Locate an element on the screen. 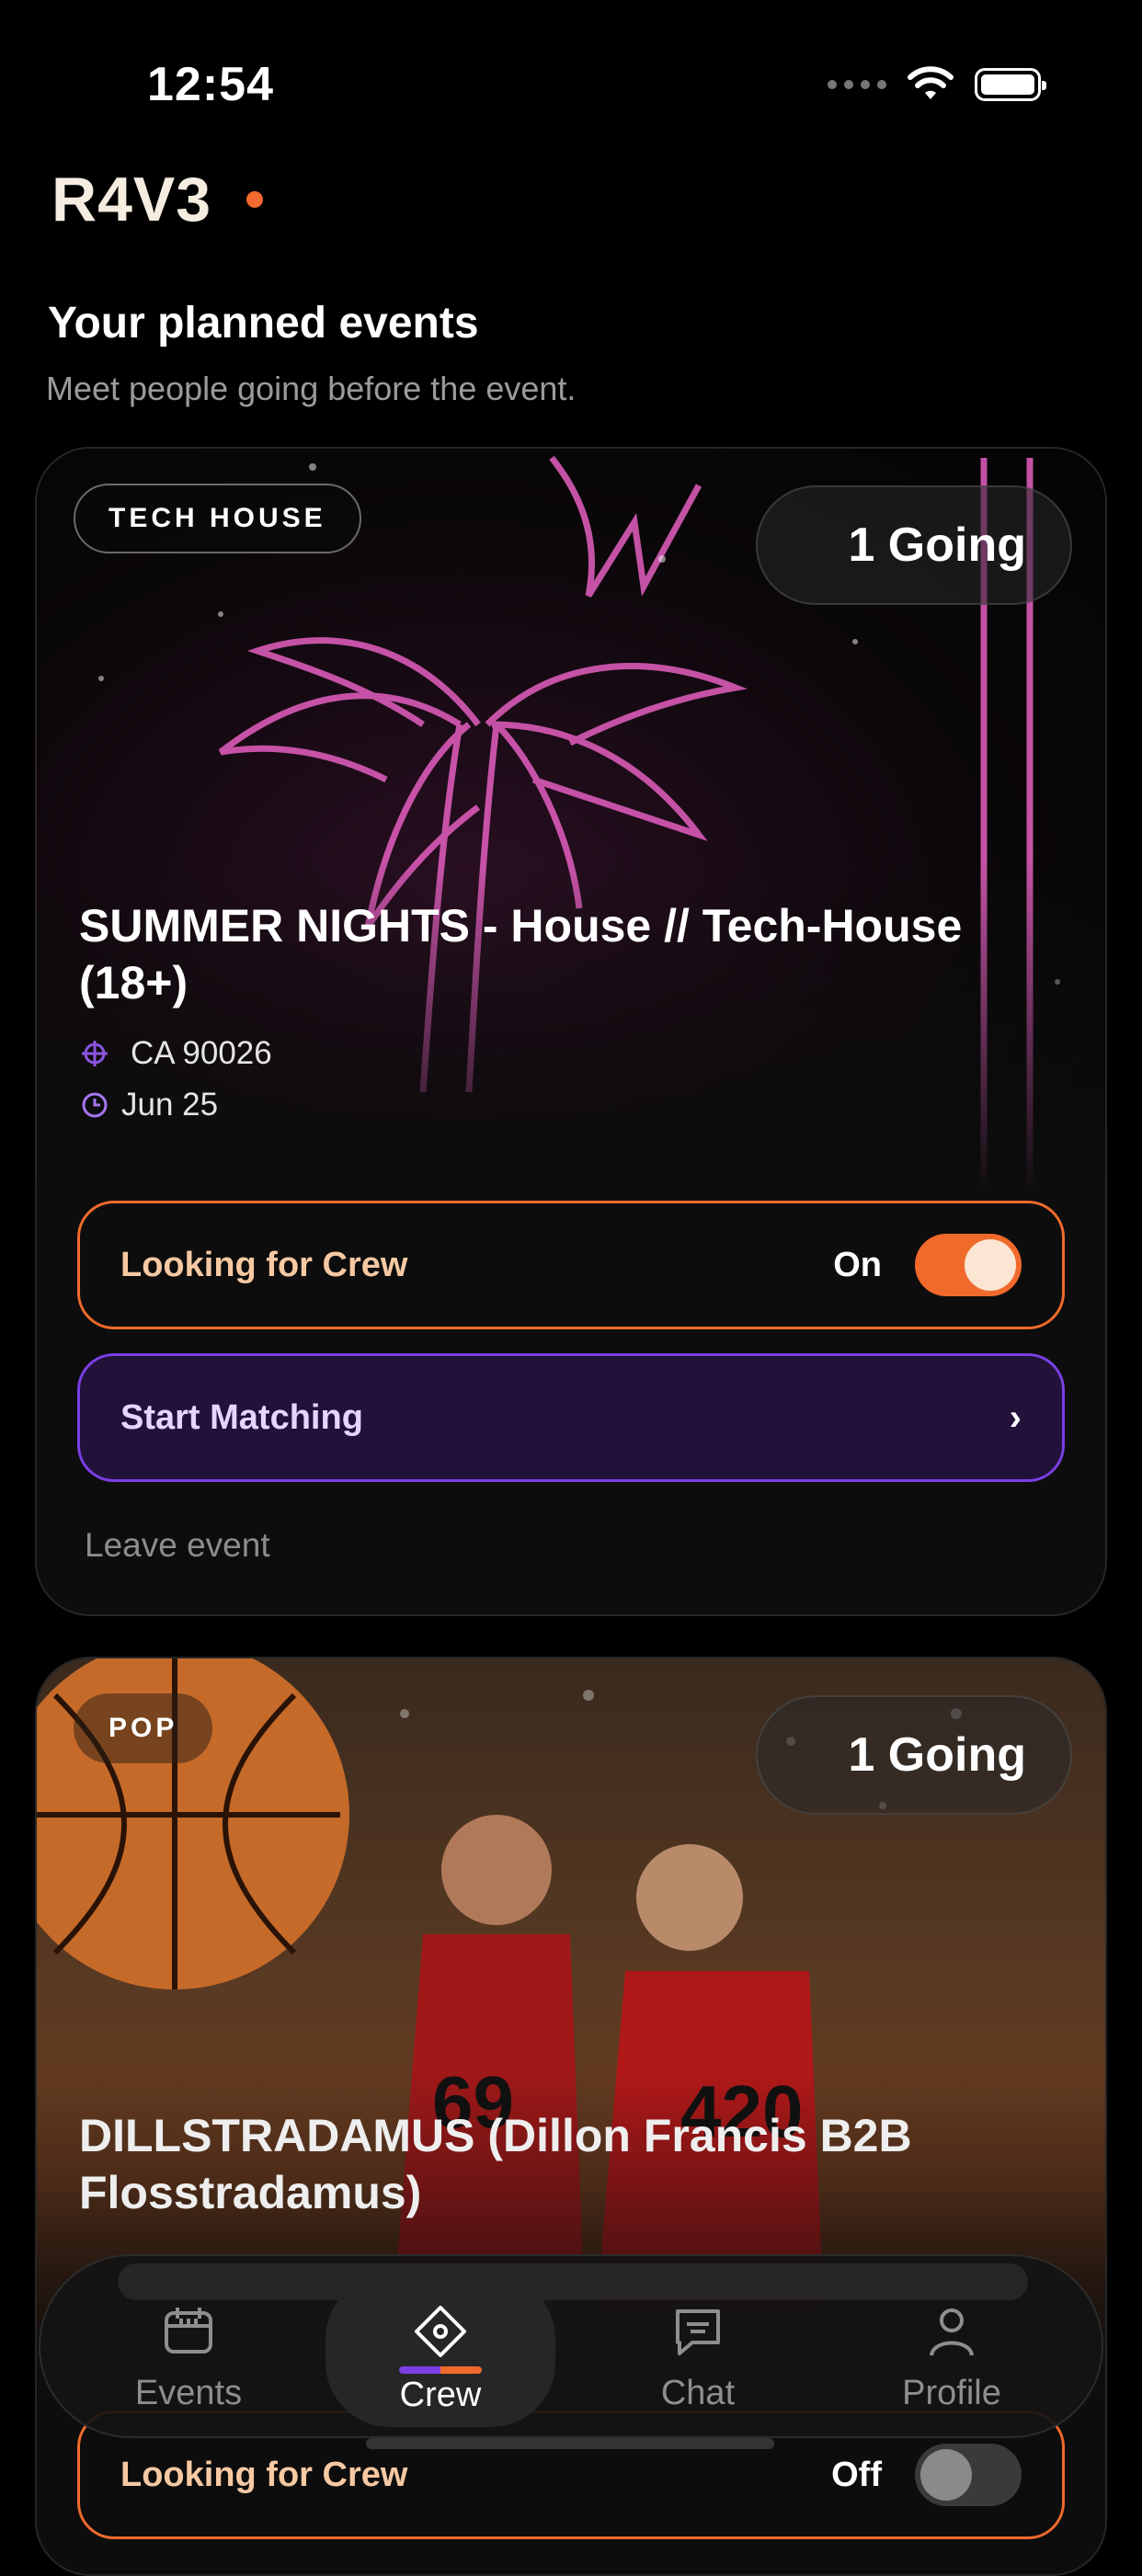 Image resolution: width=1142 pixels, height=2576 pixels. chevron-right-icon: › is located at coordinates (1015, 1417).